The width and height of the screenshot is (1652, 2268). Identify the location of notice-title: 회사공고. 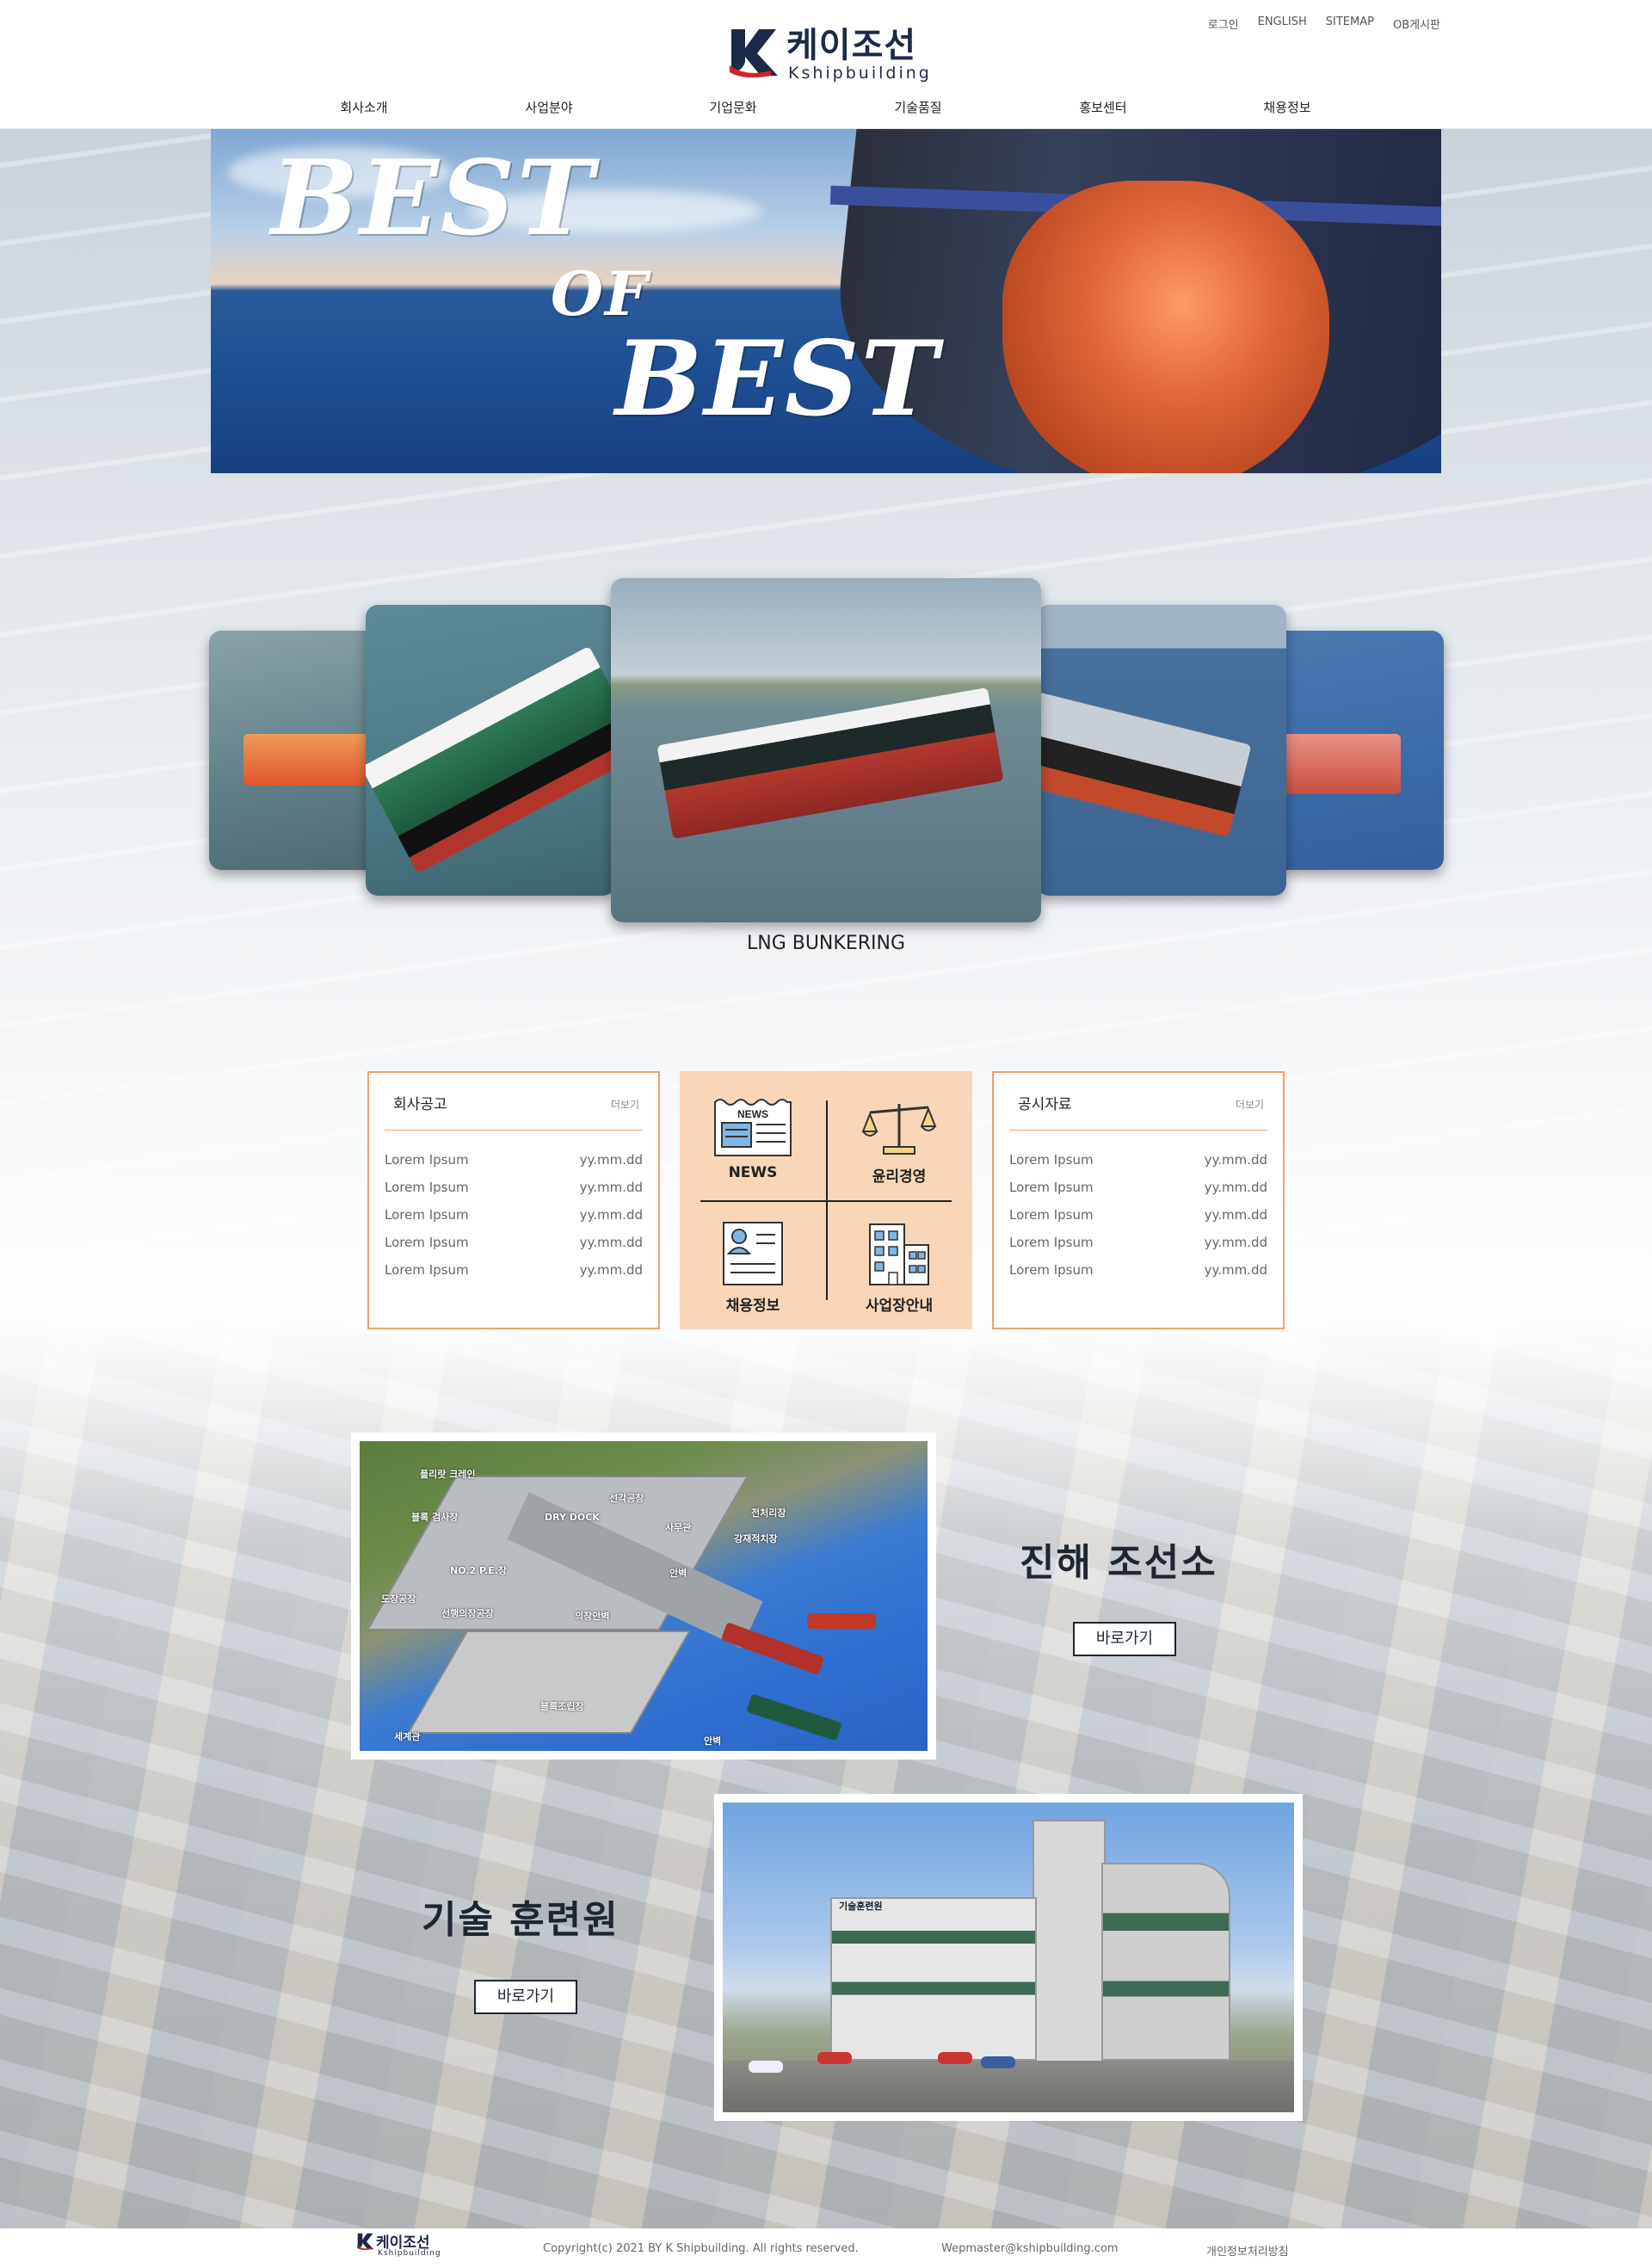
(420, 1104).